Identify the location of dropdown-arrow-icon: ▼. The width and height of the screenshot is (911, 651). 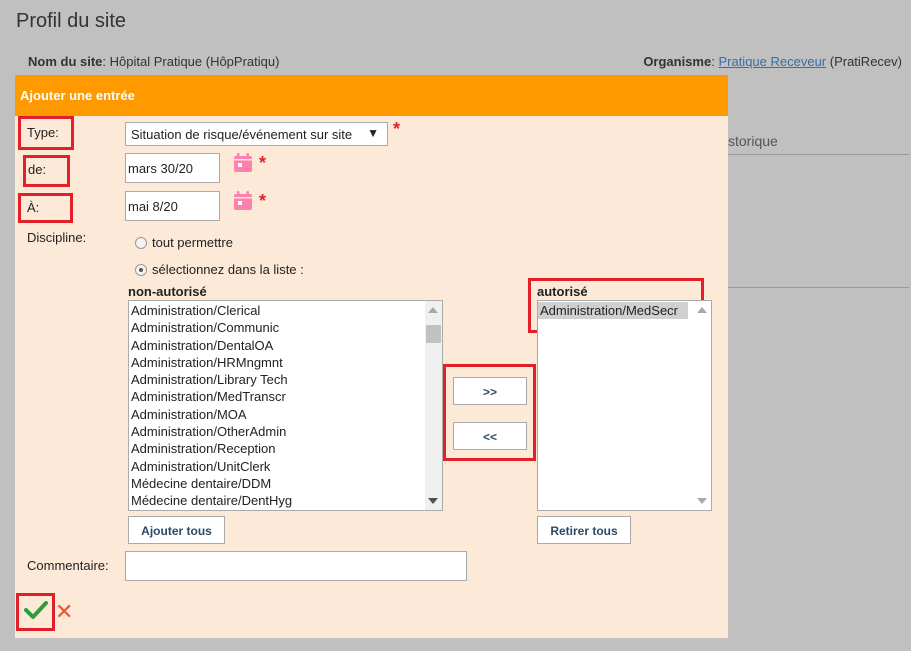
(373, 133).